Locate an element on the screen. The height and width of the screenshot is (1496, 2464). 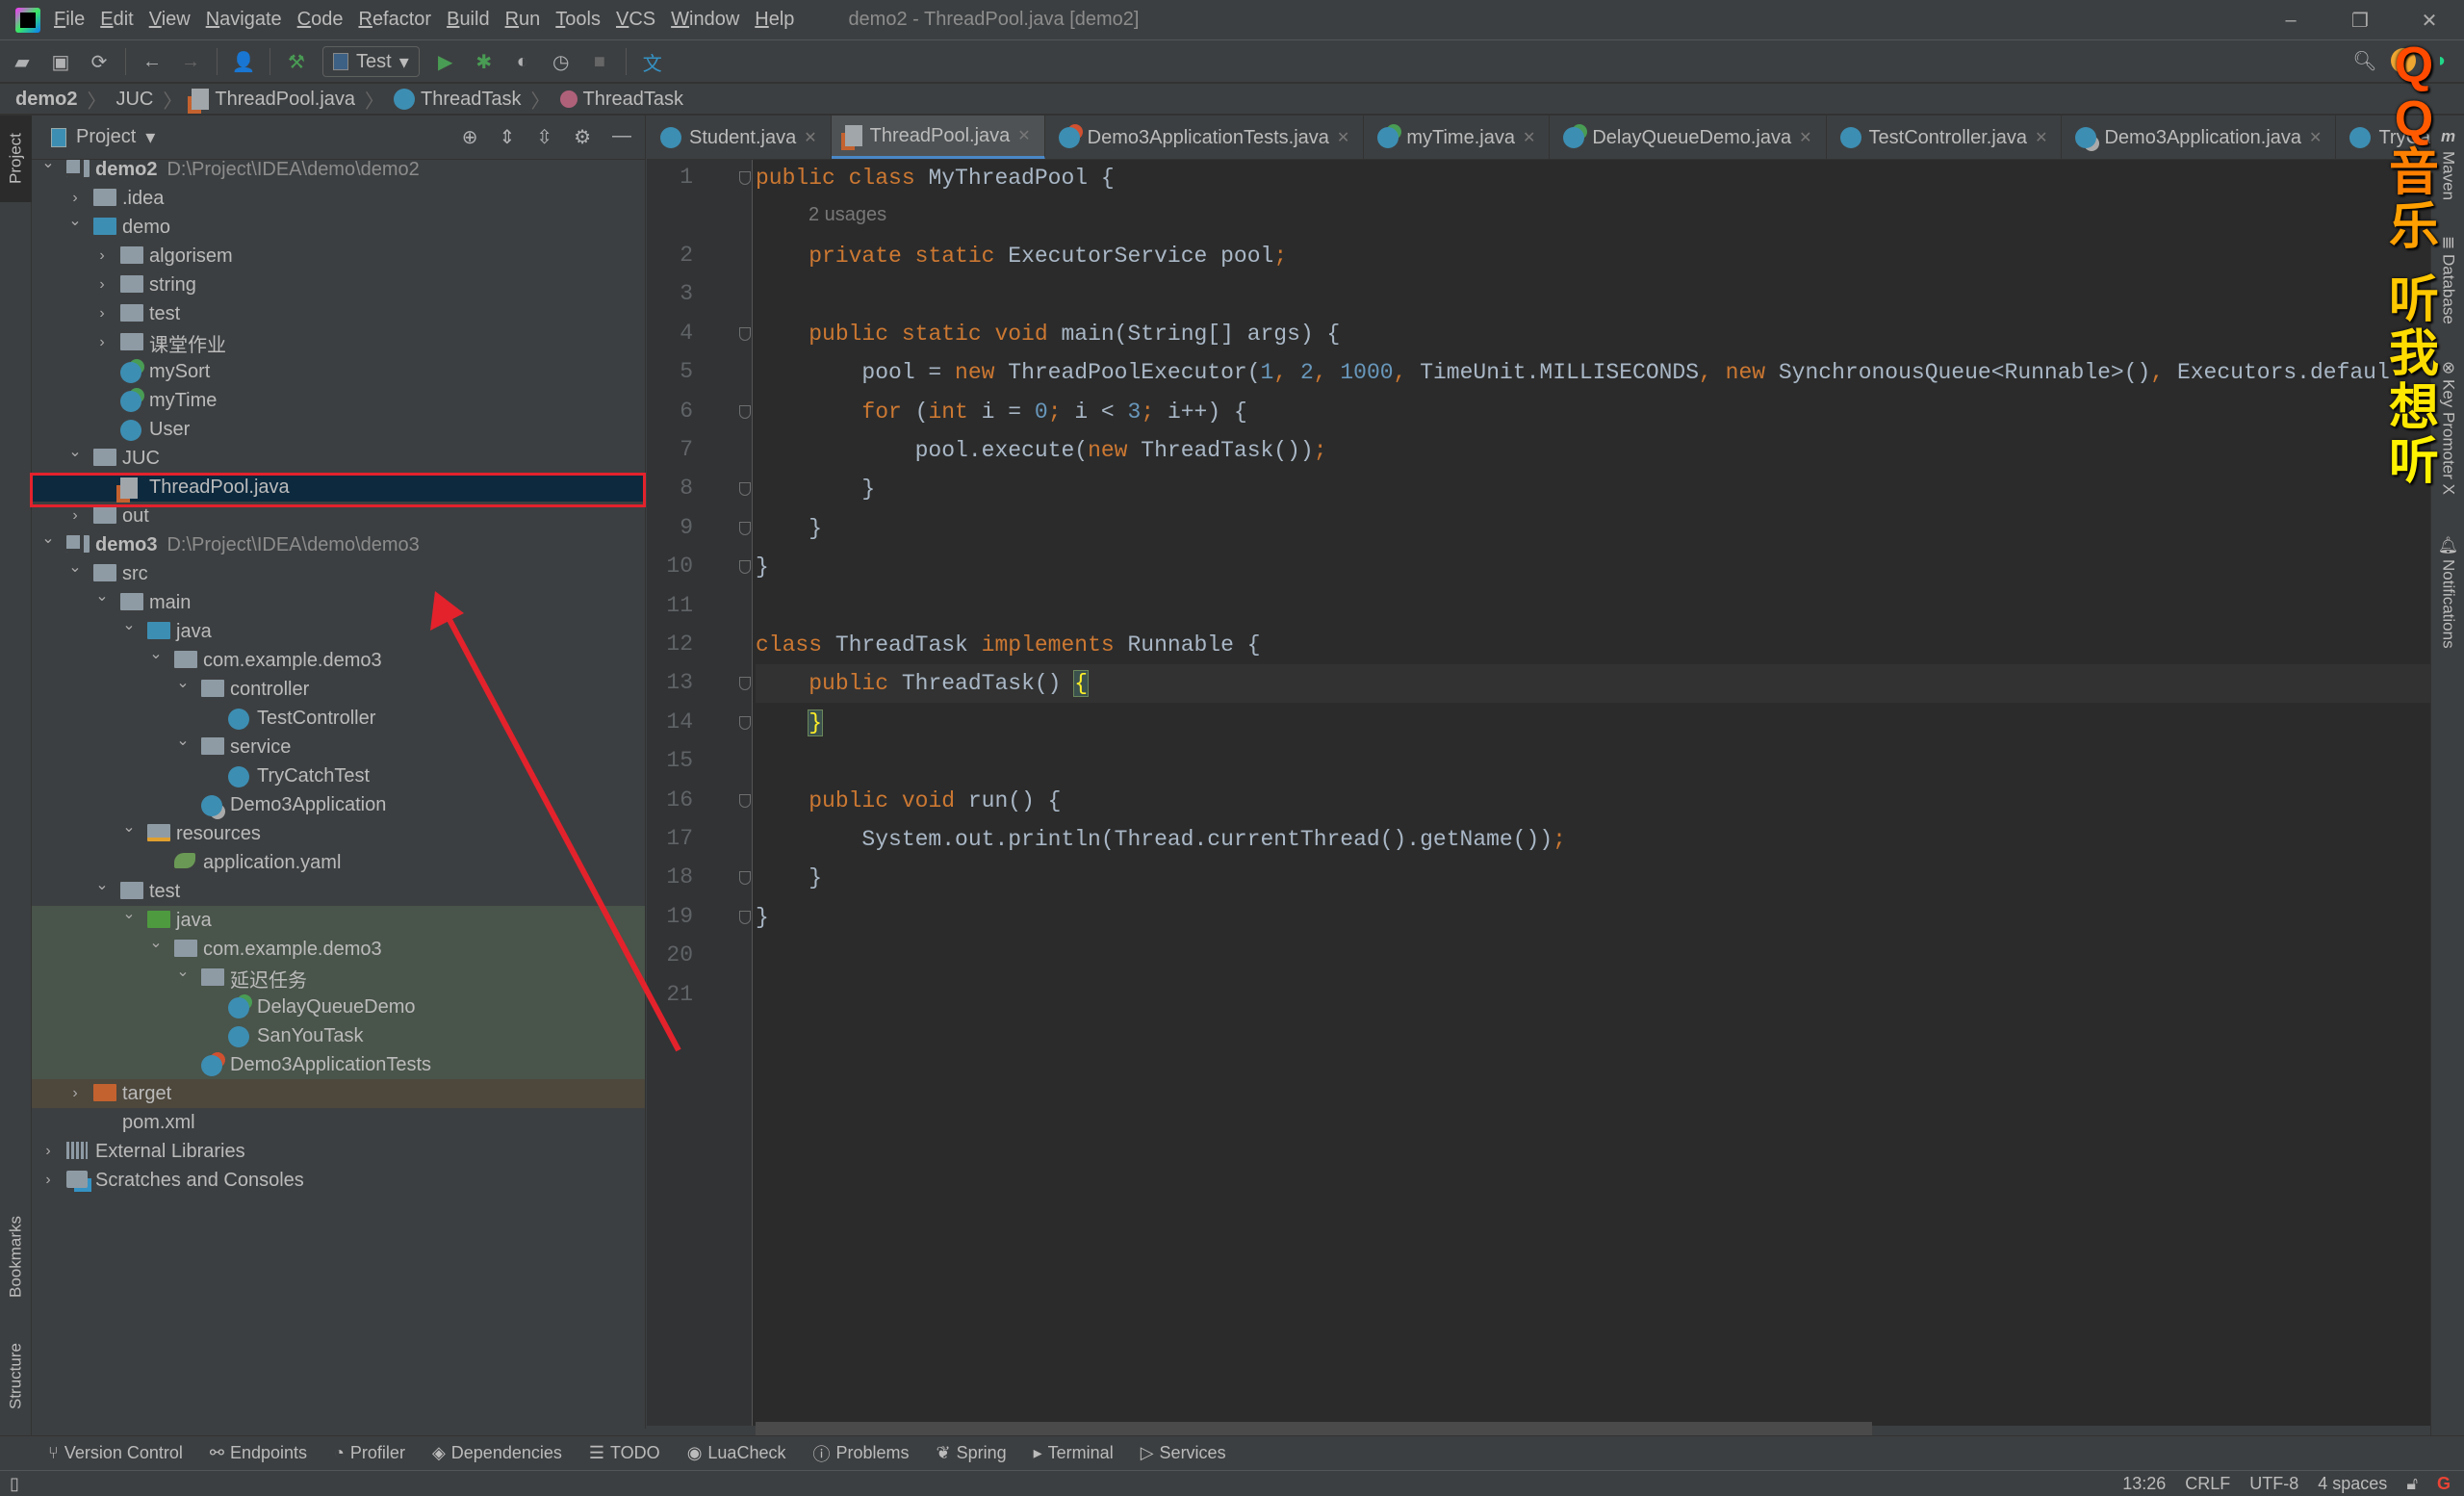
editor-tab: Student.java ✕ is located at coordinates (739, 137).